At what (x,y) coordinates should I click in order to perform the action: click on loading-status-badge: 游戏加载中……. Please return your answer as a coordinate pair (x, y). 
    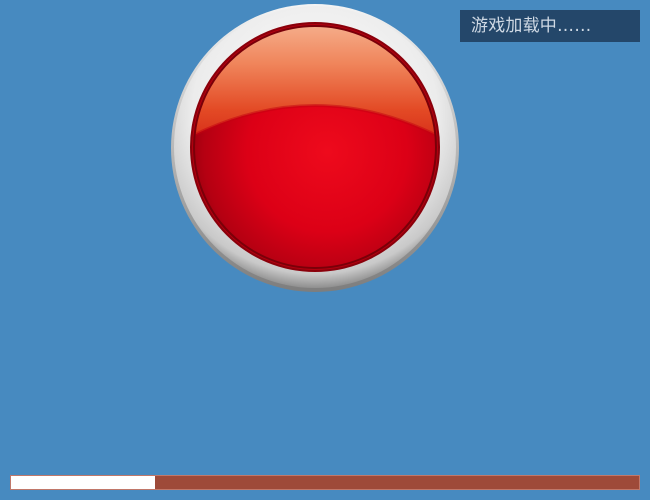
    Looking at the image, I should click on (550, 26).